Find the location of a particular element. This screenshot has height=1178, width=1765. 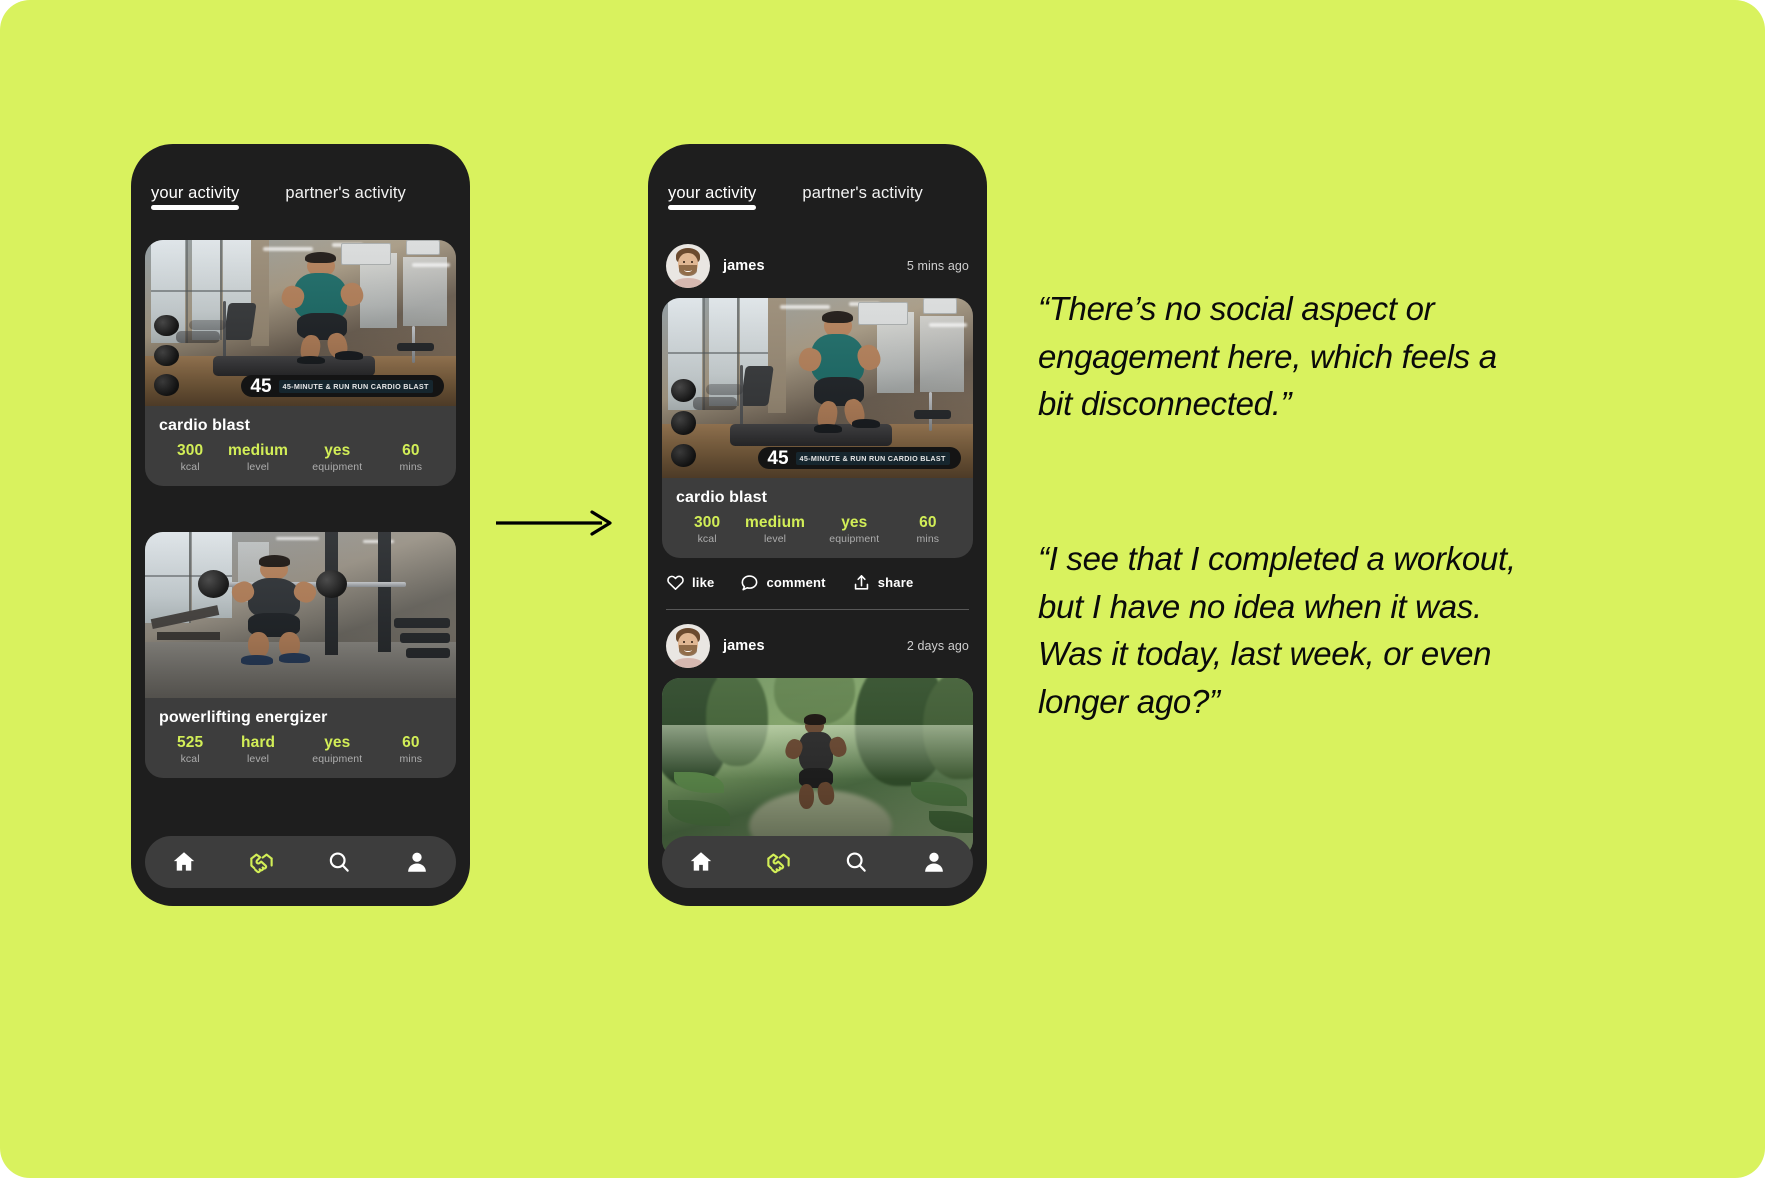

post-header: james 5 mins ago is located at coordinates (817, 264).